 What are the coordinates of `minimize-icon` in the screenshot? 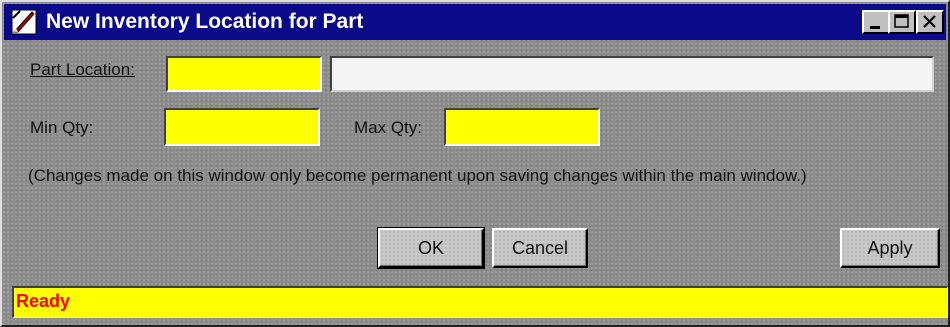 It's located at (875, 27).